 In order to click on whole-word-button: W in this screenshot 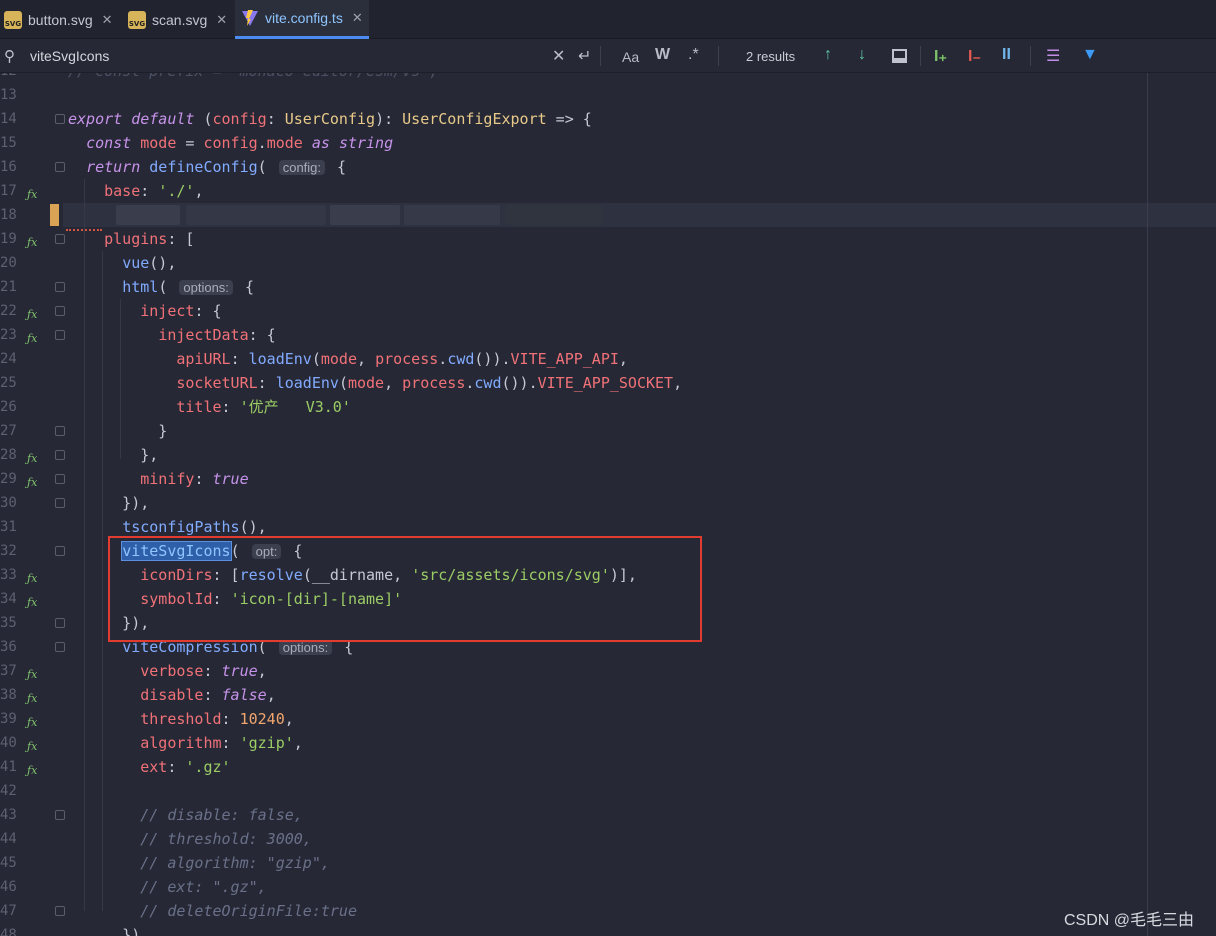, I will do `click(662, 55)`.